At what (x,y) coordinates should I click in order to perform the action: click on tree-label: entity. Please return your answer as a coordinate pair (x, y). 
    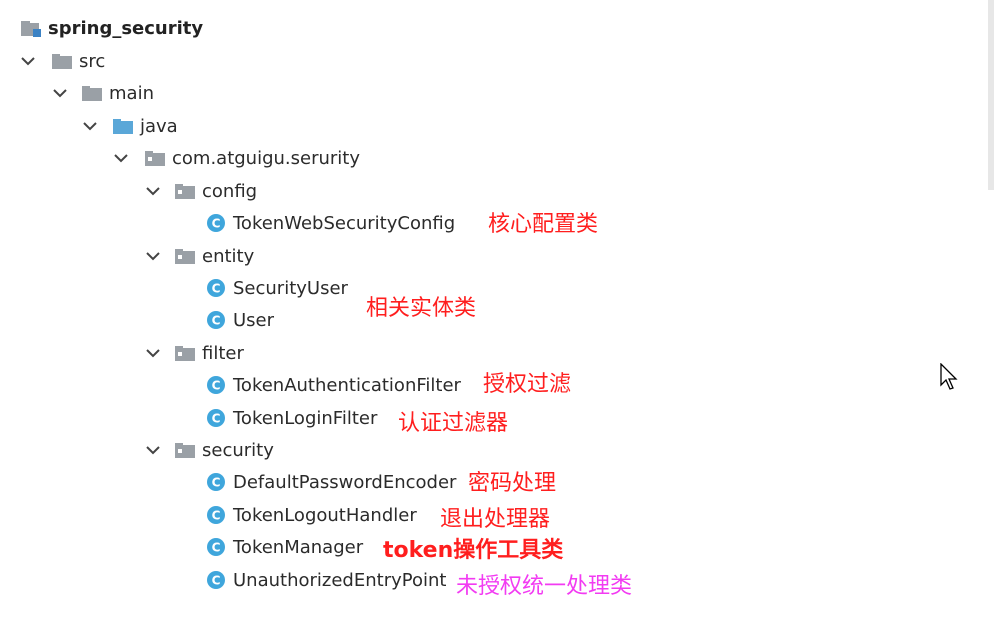
    Looking at the image, I should click on (228, 256).